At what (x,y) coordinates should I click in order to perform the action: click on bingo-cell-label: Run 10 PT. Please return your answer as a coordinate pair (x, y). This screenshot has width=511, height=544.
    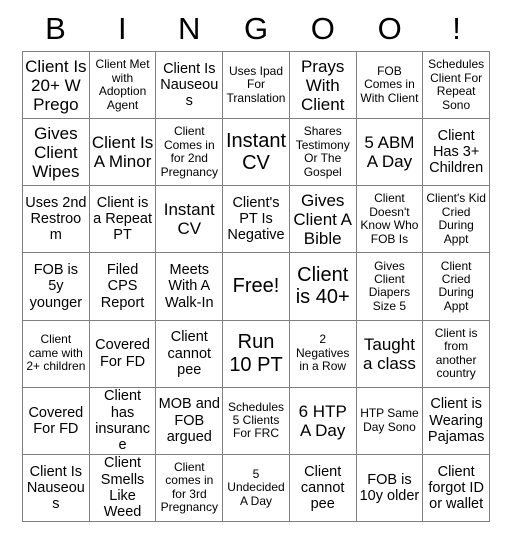
    Looking at the image, I should click on (256, 353).